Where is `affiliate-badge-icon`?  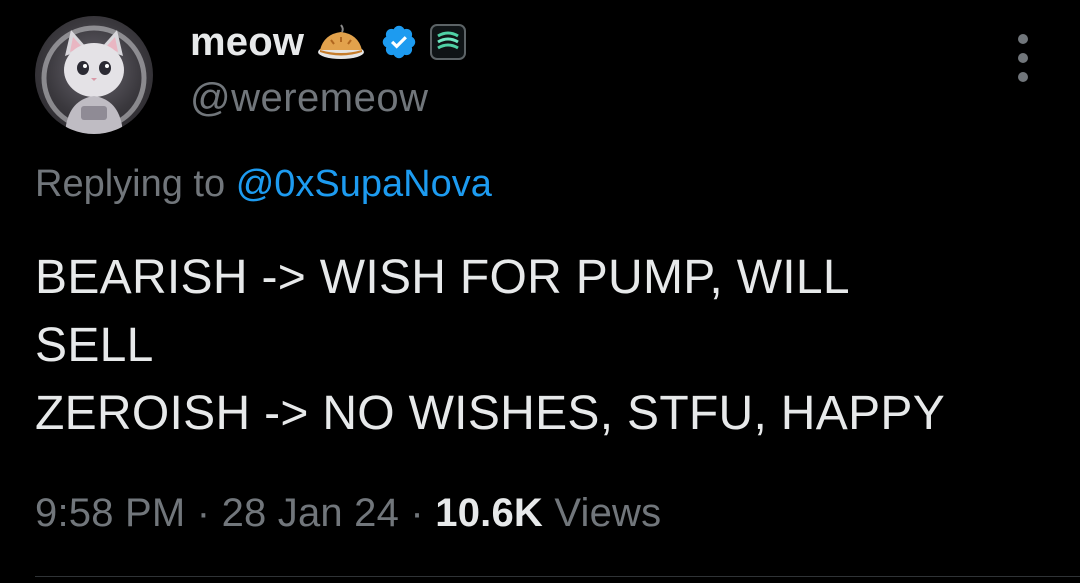 affiliate-badge-icon is located at coordinates (448, 42).